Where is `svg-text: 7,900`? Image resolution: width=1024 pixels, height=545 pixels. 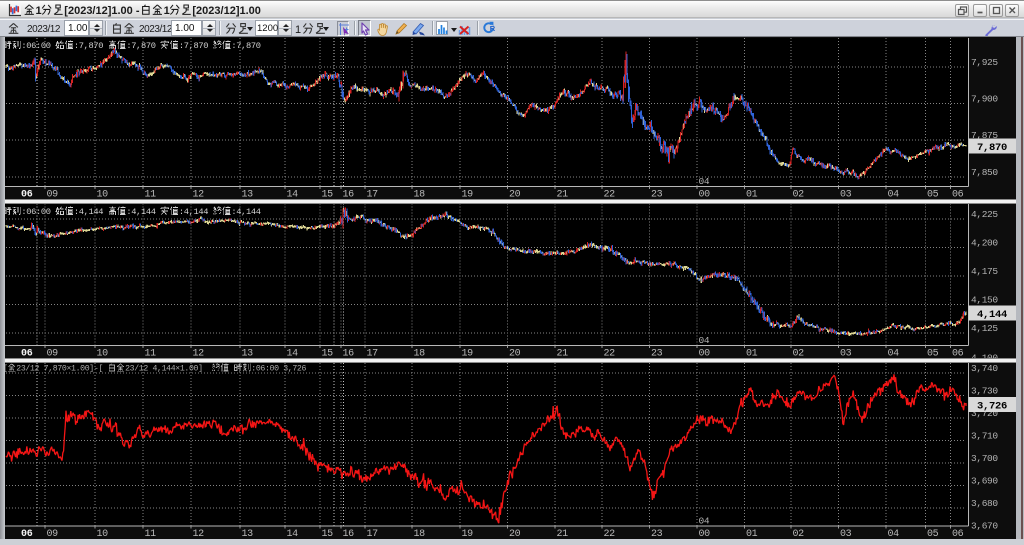 svg-text: 7,900 is located at coordinates (984, 99).